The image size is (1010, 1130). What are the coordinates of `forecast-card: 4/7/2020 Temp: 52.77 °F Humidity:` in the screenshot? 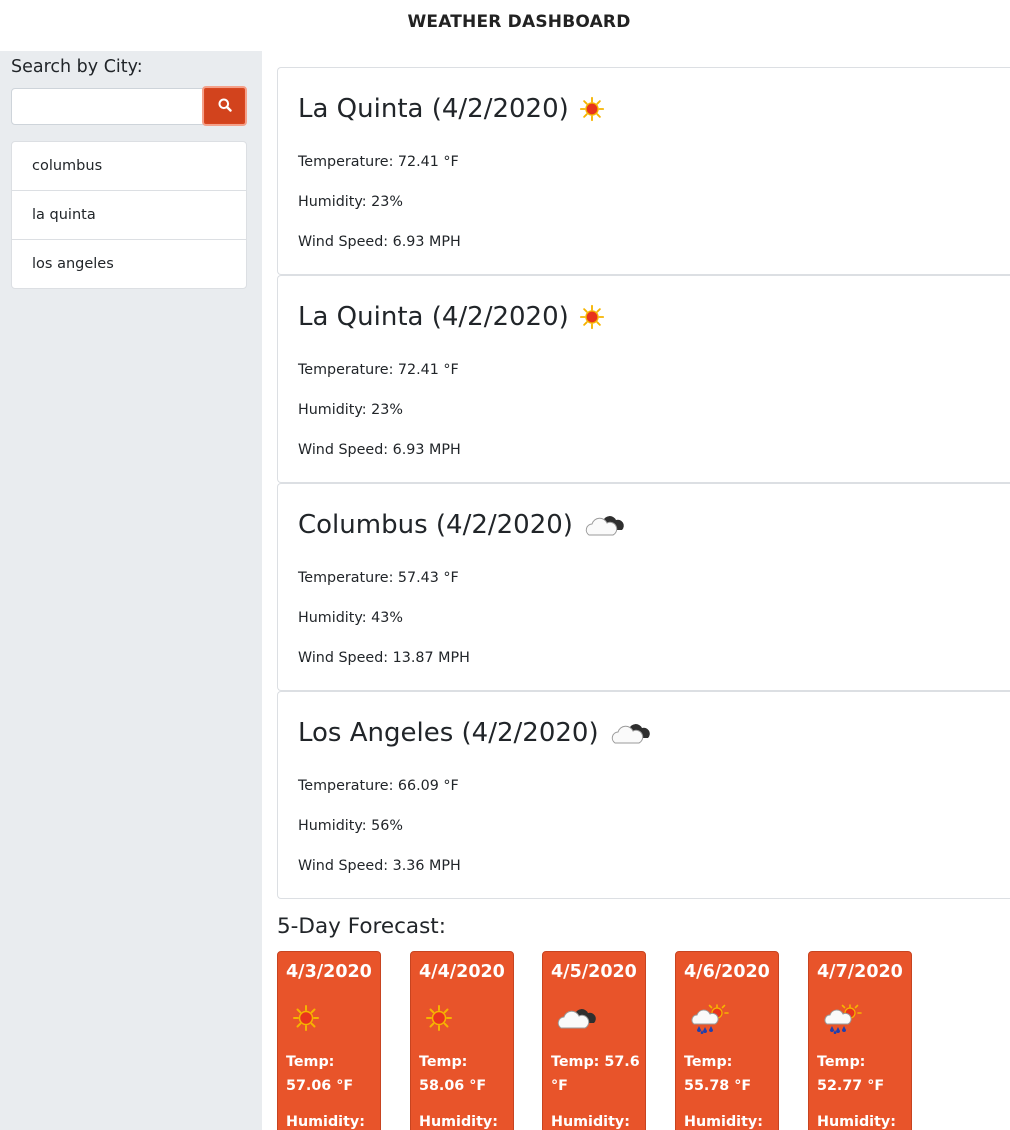 It's located at (860, 1040).